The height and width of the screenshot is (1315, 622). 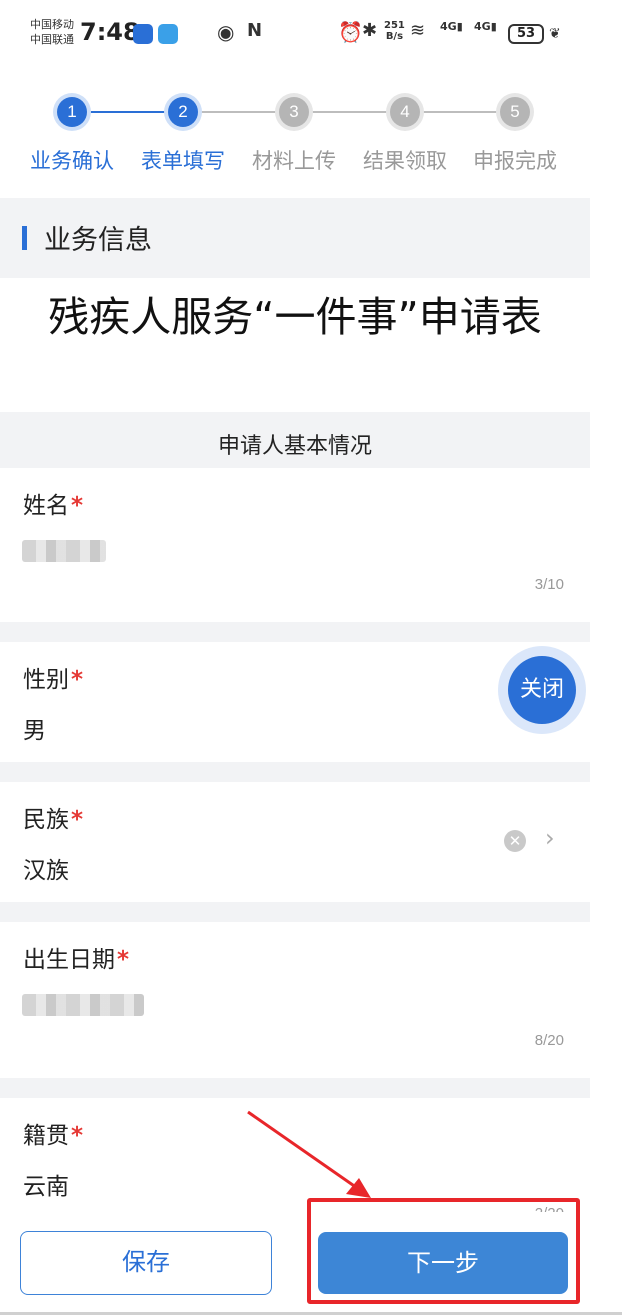 I want to click on right-margin, so click(x=606, y=639).